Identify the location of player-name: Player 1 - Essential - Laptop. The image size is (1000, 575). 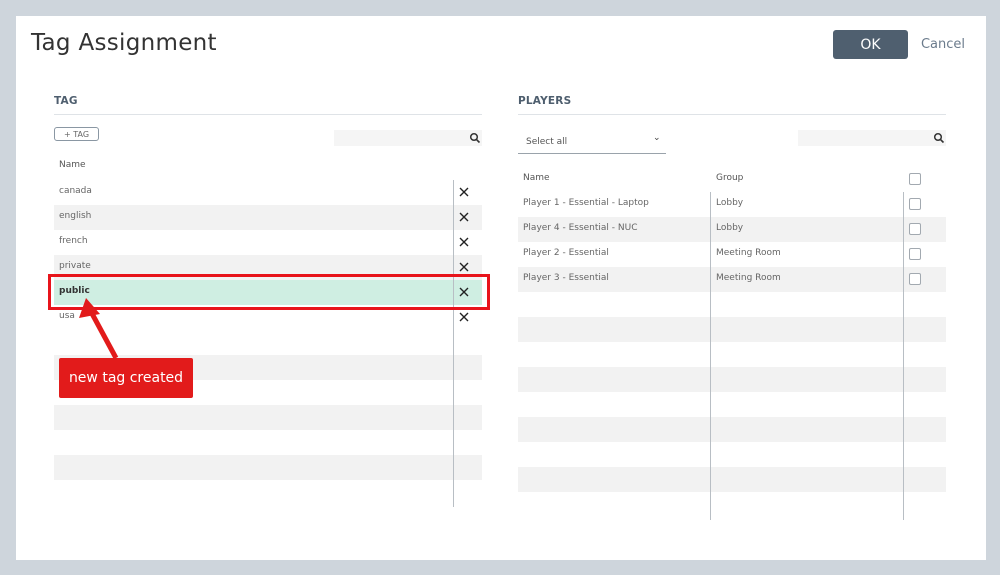
(586, 203).